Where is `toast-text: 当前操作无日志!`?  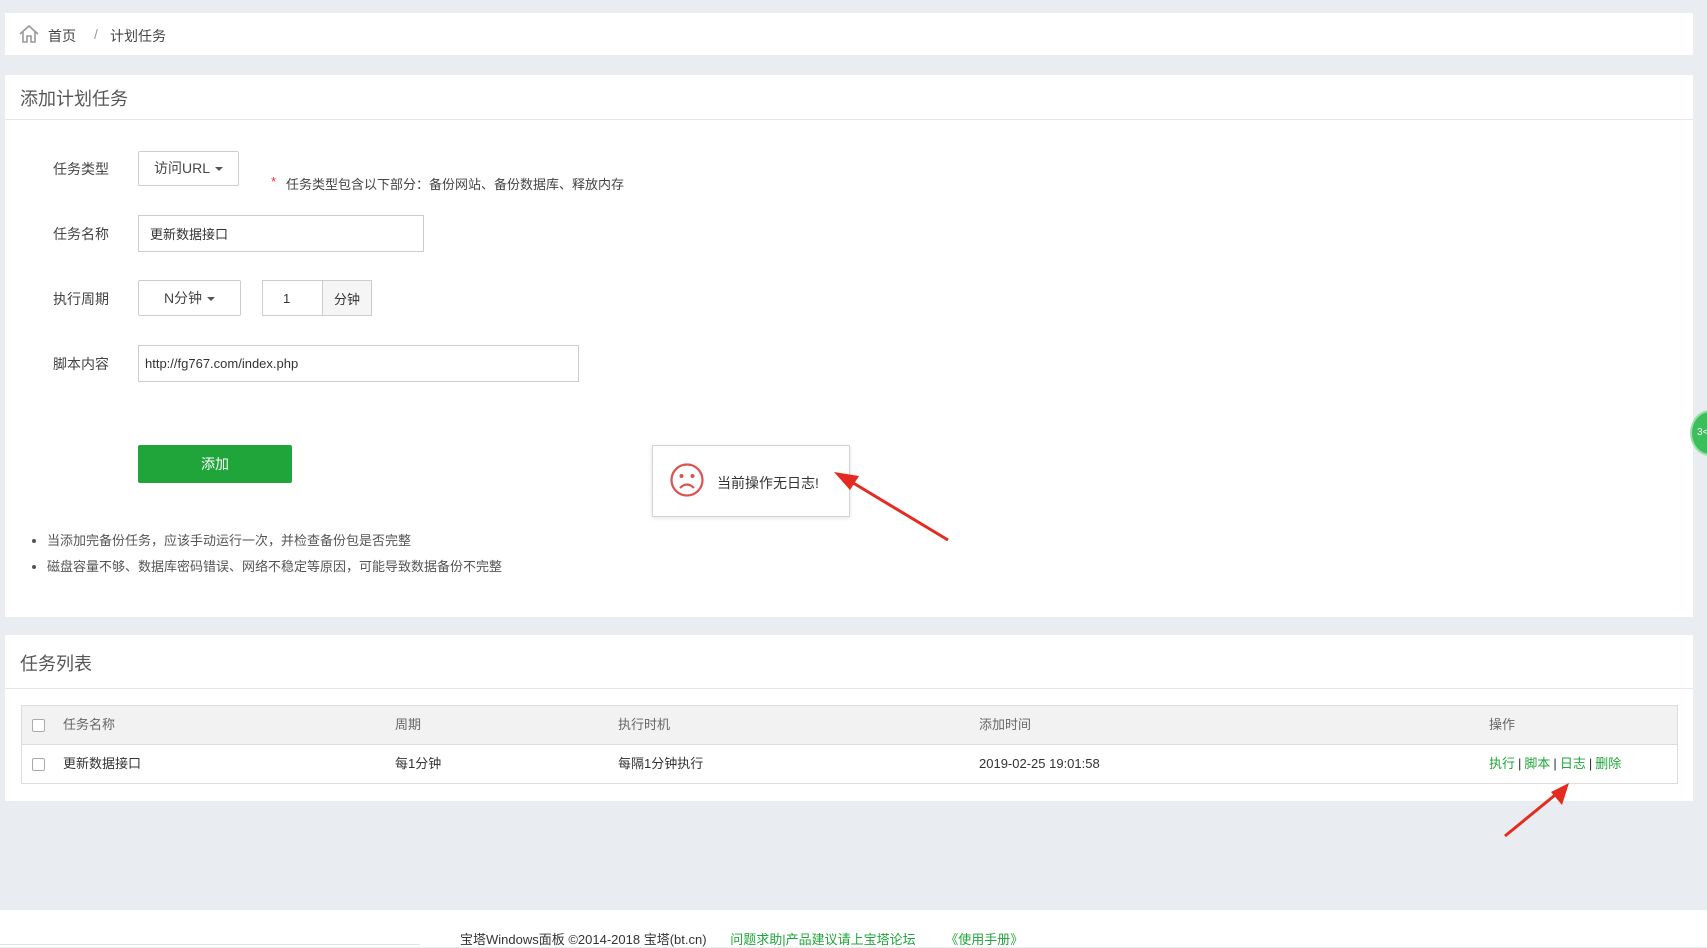
toast-text: 当前操作无日志! is located at coordinates (768, 483).